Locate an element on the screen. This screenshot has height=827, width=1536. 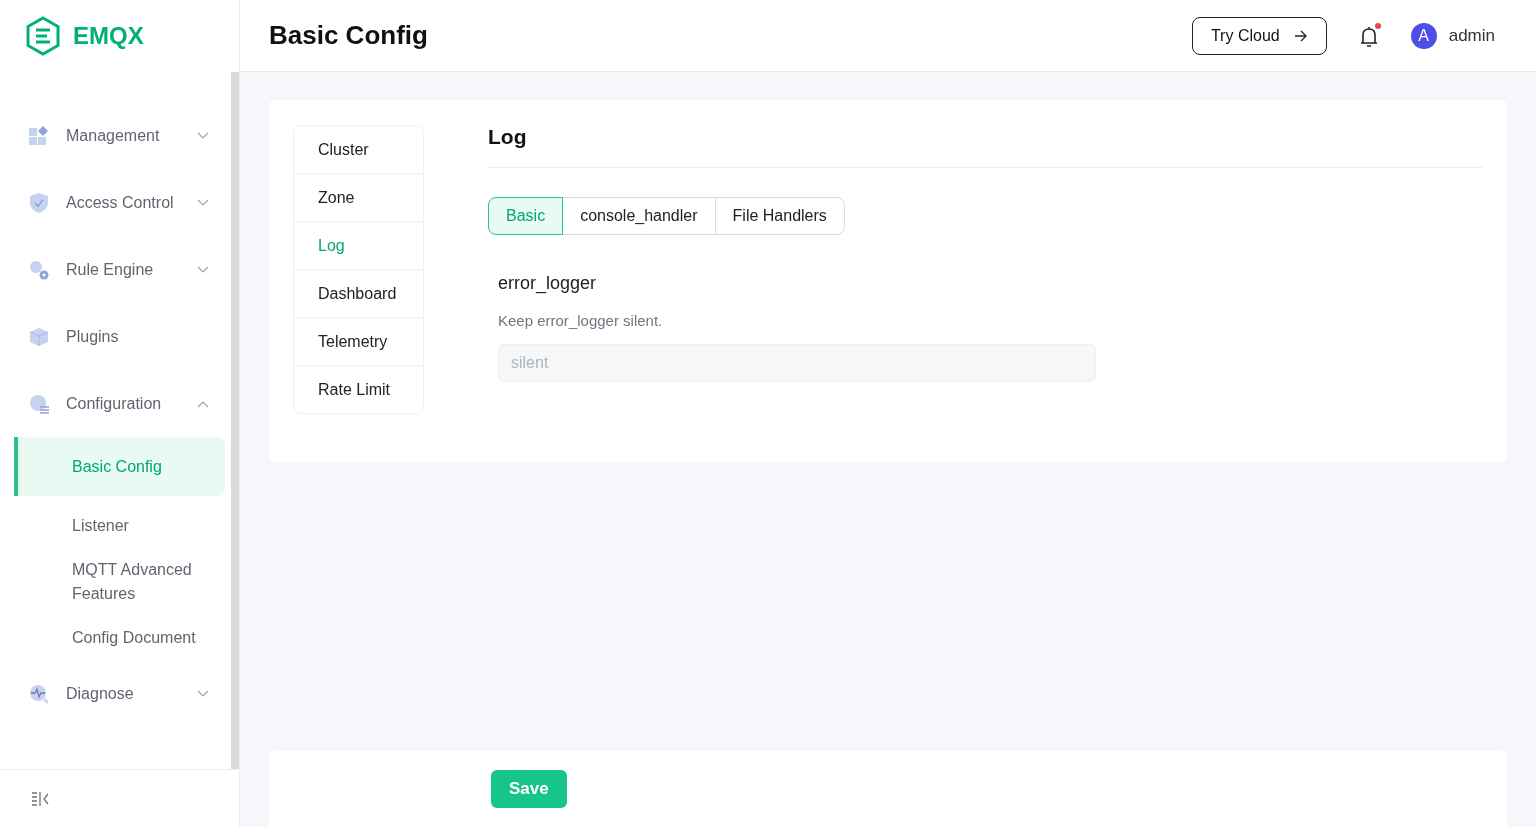
tab: File Handlers is located at coordinates (779, 216).